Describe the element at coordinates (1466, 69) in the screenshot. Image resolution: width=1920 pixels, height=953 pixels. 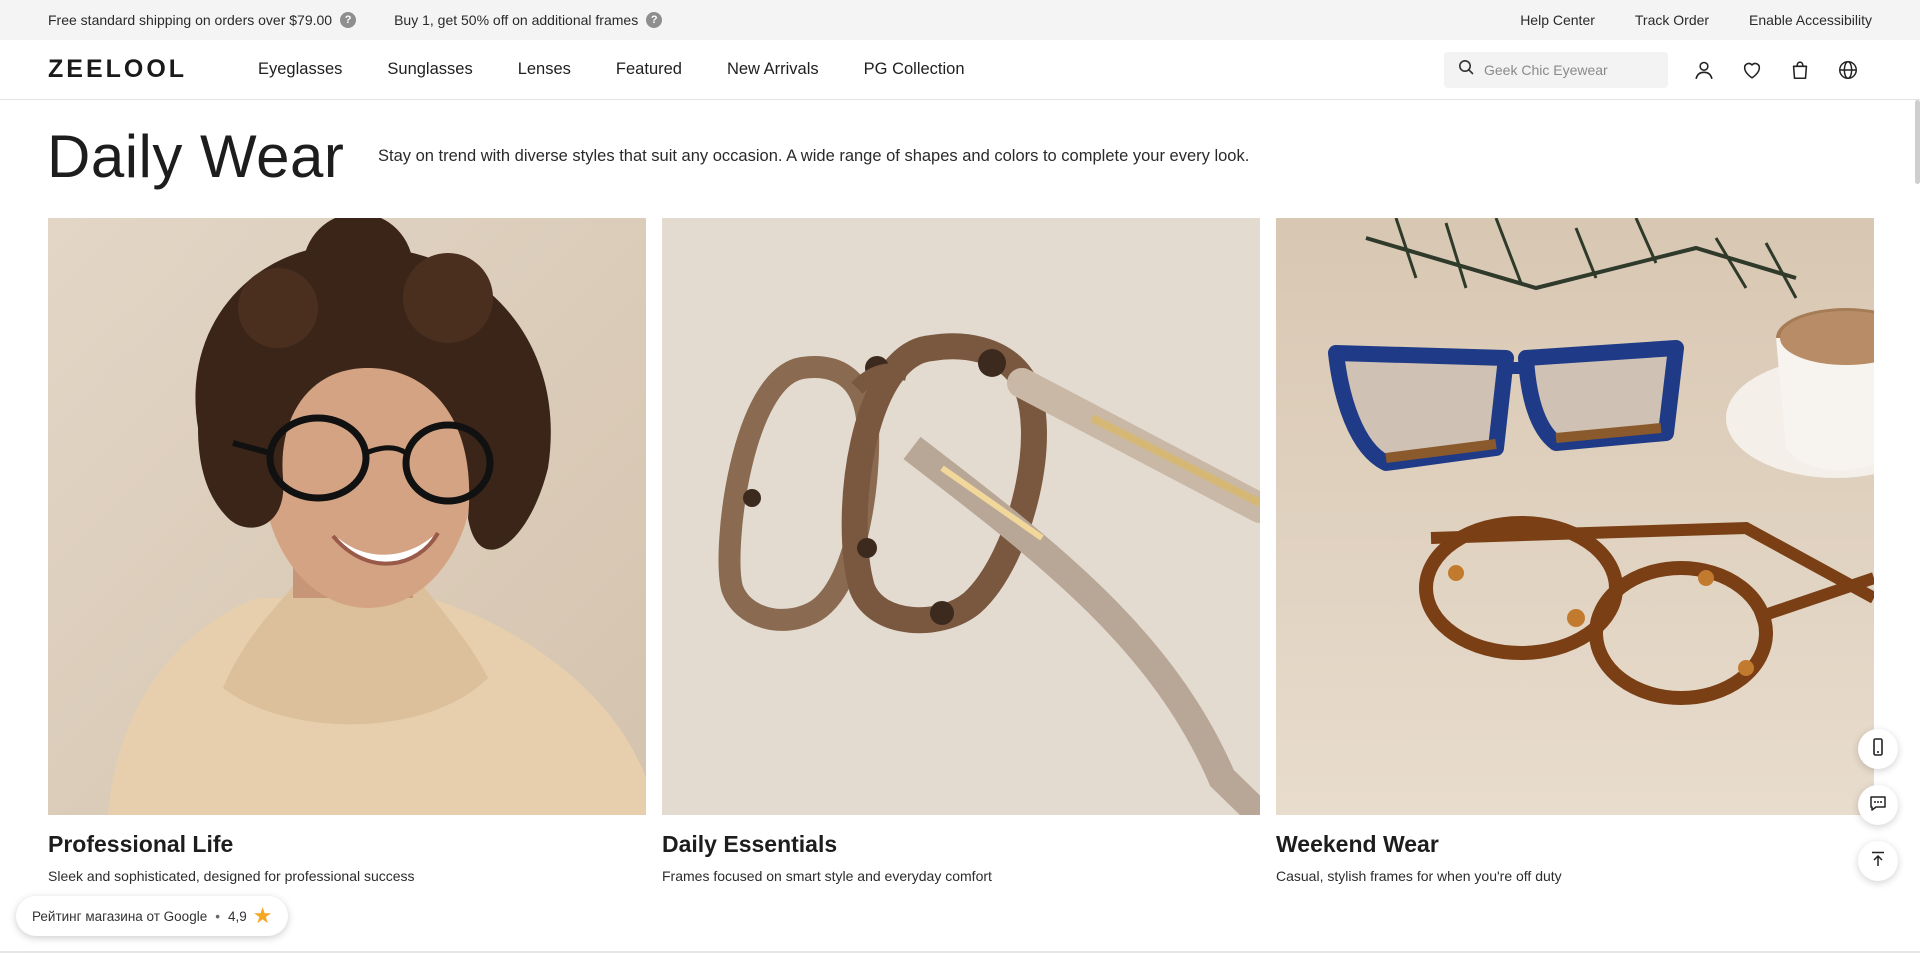
I see `search-icon` at that location.